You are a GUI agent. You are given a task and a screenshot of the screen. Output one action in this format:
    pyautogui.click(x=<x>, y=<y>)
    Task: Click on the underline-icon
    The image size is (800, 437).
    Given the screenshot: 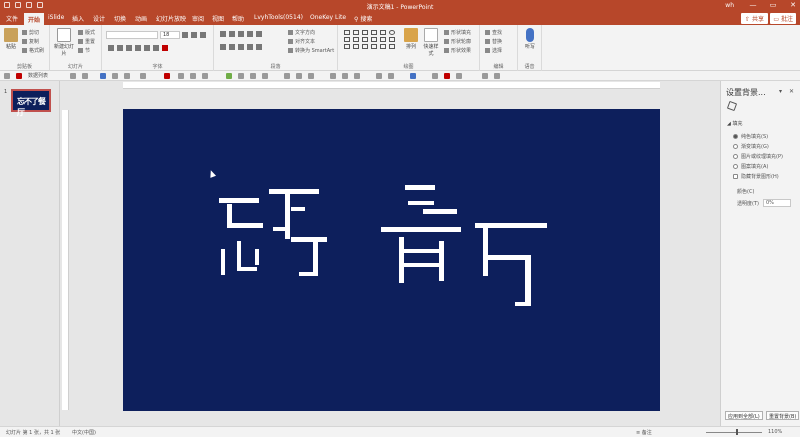 What is the action you would take?
    pyautogui.click(x=129, y=48)
    